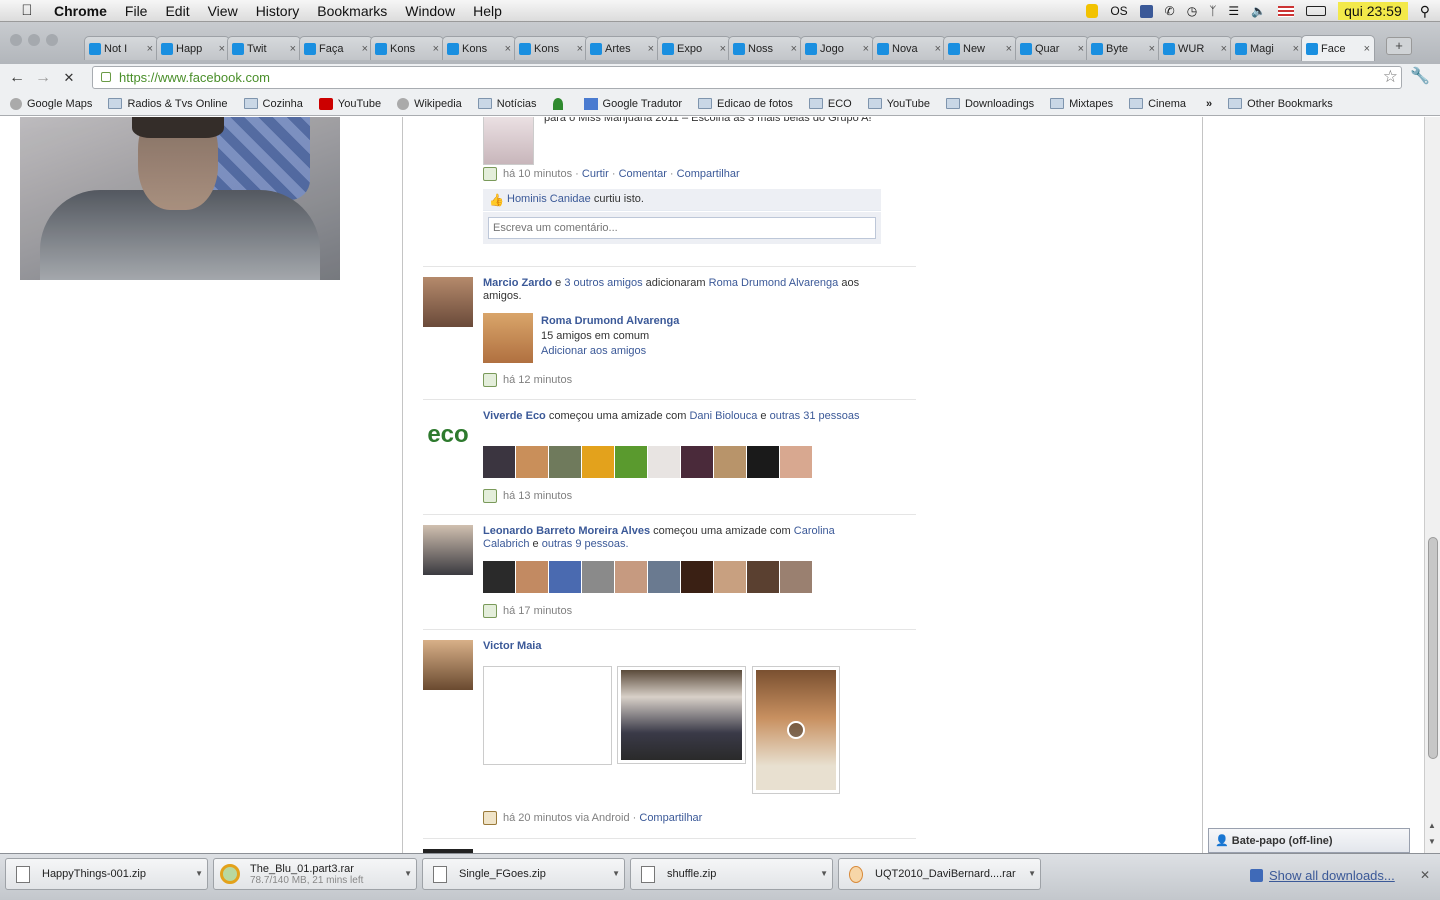 This screenshot has height=900, width=1440. Describe the element at coordinates (909, 48) in the screenshot. I see `tab-item: Nova ×` at that location.